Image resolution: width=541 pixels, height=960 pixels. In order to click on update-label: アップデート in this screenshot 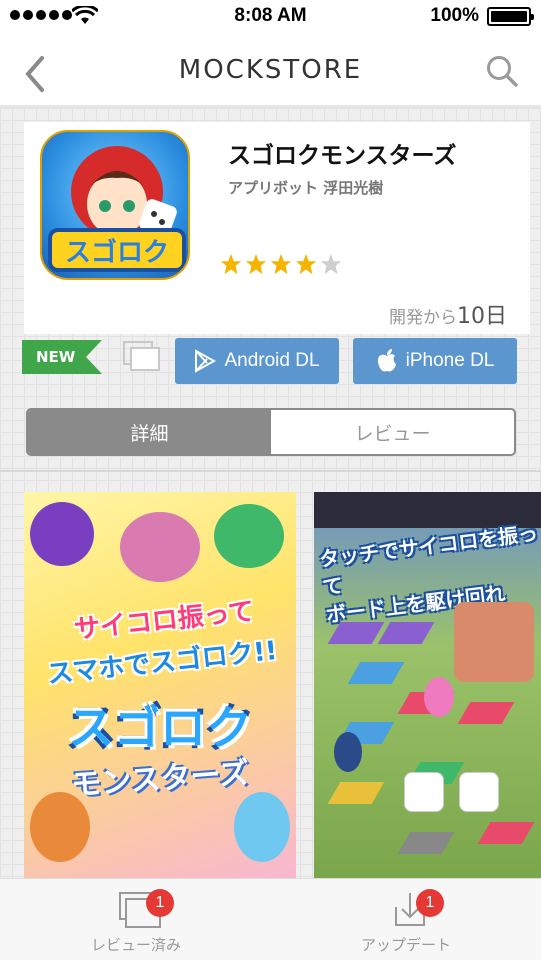, I will do `click(405, 945)`.